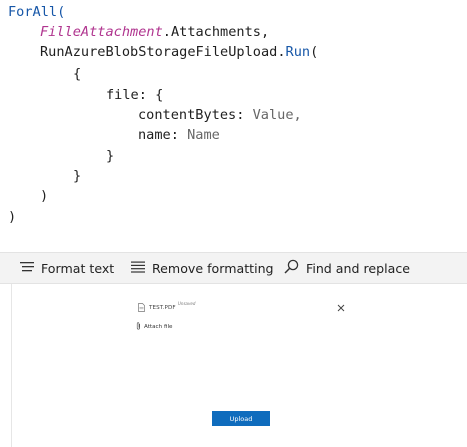 The image size is (467, 447). I want to click on format-text-label: Format text, so click(78, 268).